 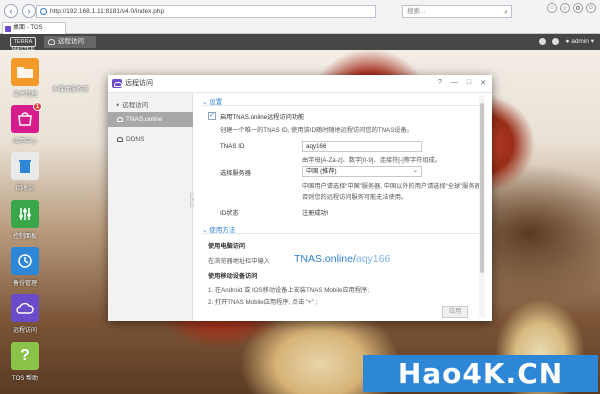 What do you see at coordinates (25, 214) in the screenshot?
I see `sliders-icon` at bounding box center [25, 214].